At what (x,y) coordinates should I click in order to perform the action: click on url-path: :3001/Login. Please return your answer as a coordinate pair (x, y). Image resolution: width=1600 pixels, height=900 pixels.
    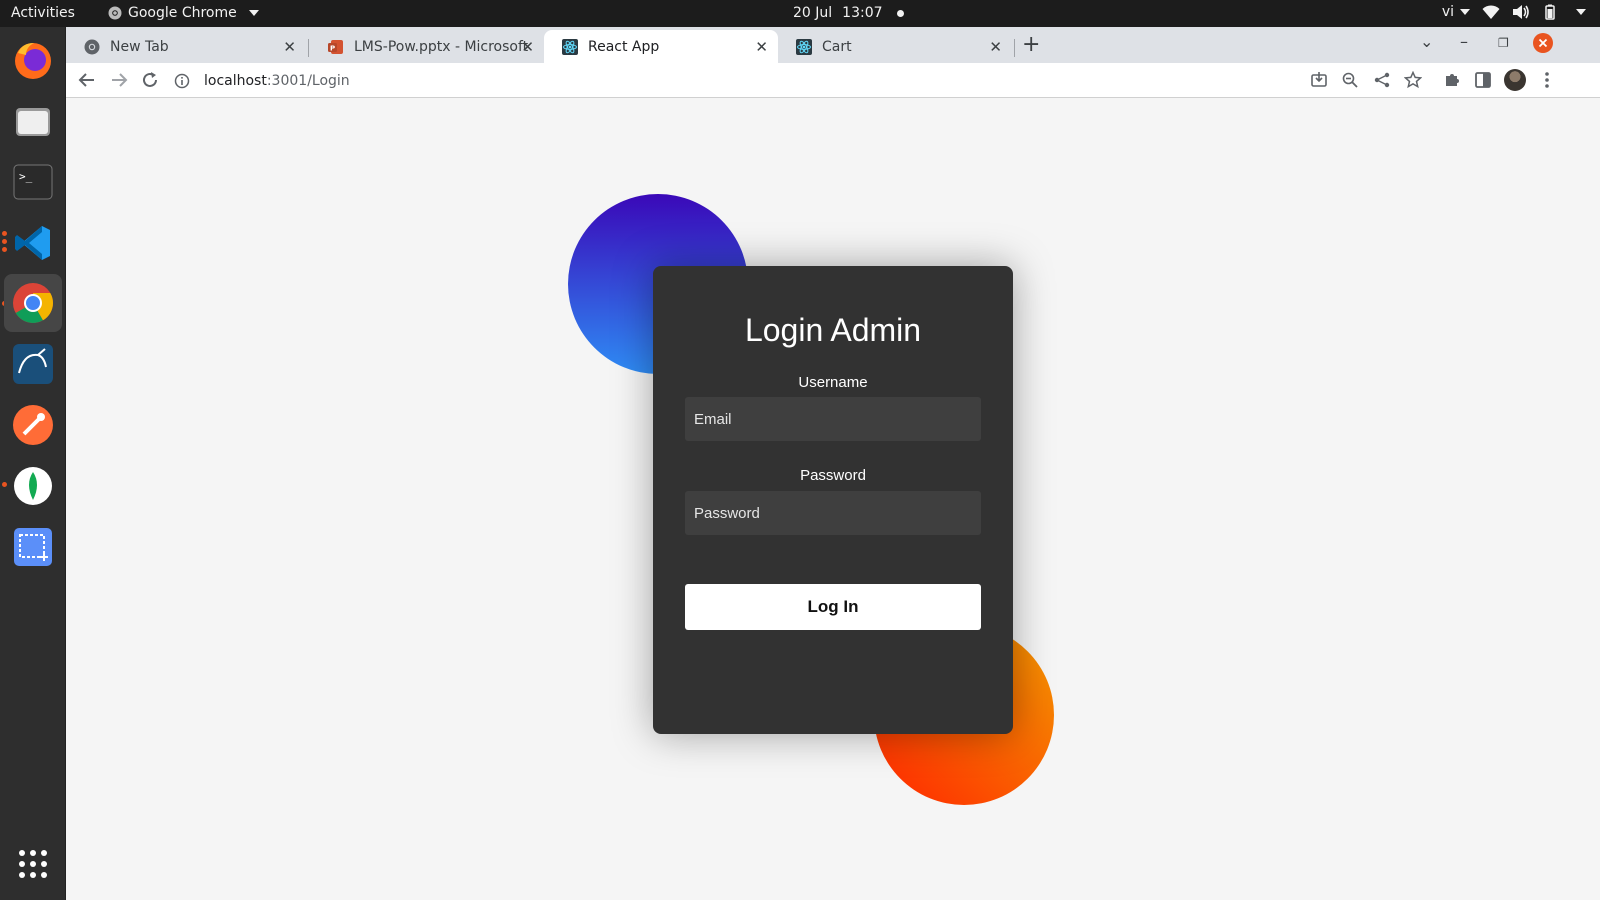
    Looking at the image, I should click on (308, 80).